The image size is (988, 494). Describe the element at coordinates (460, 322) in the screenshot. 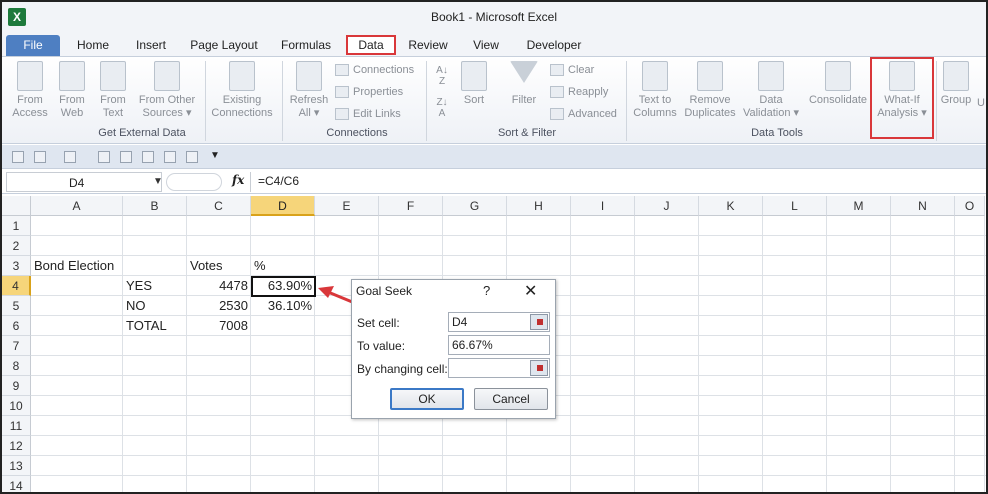

I see `set-cell-value: D4` at that location.